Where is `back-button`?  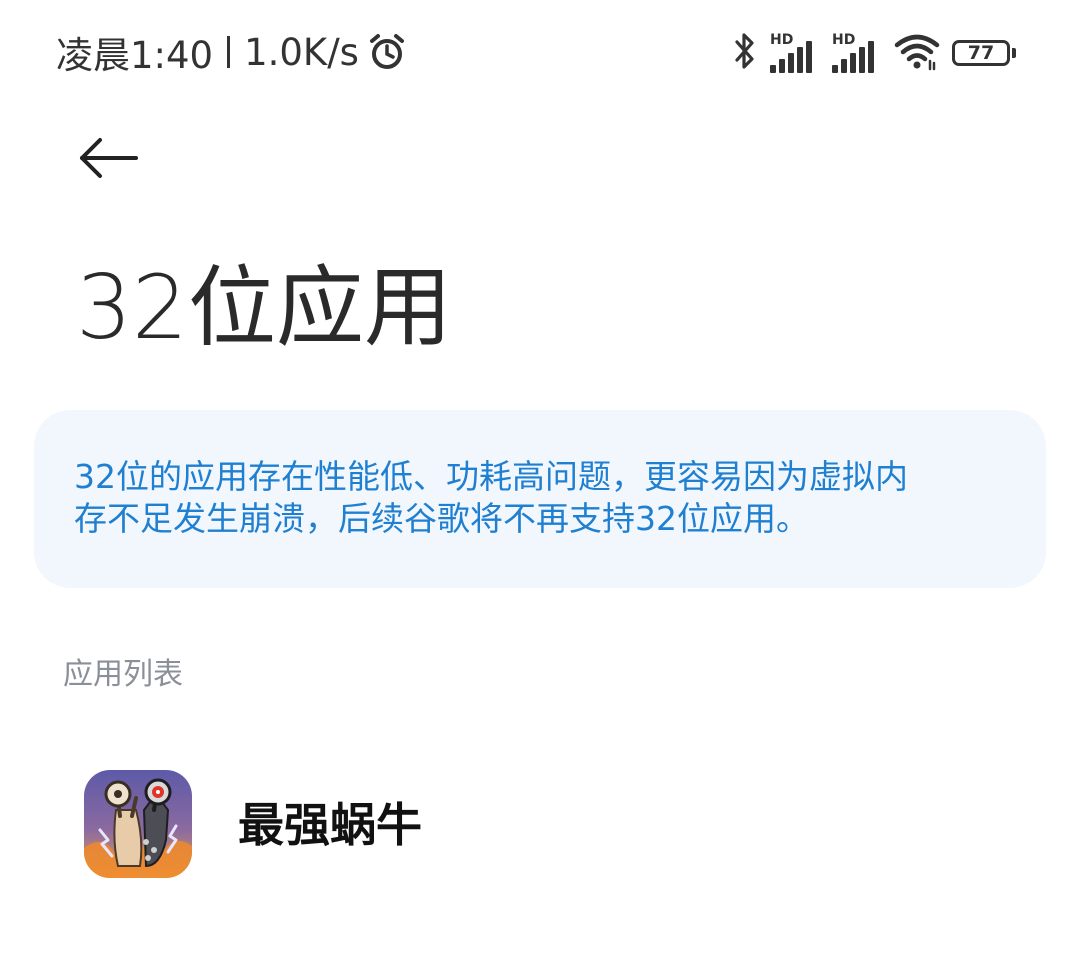 back-button is located at coordinates (108, 160).